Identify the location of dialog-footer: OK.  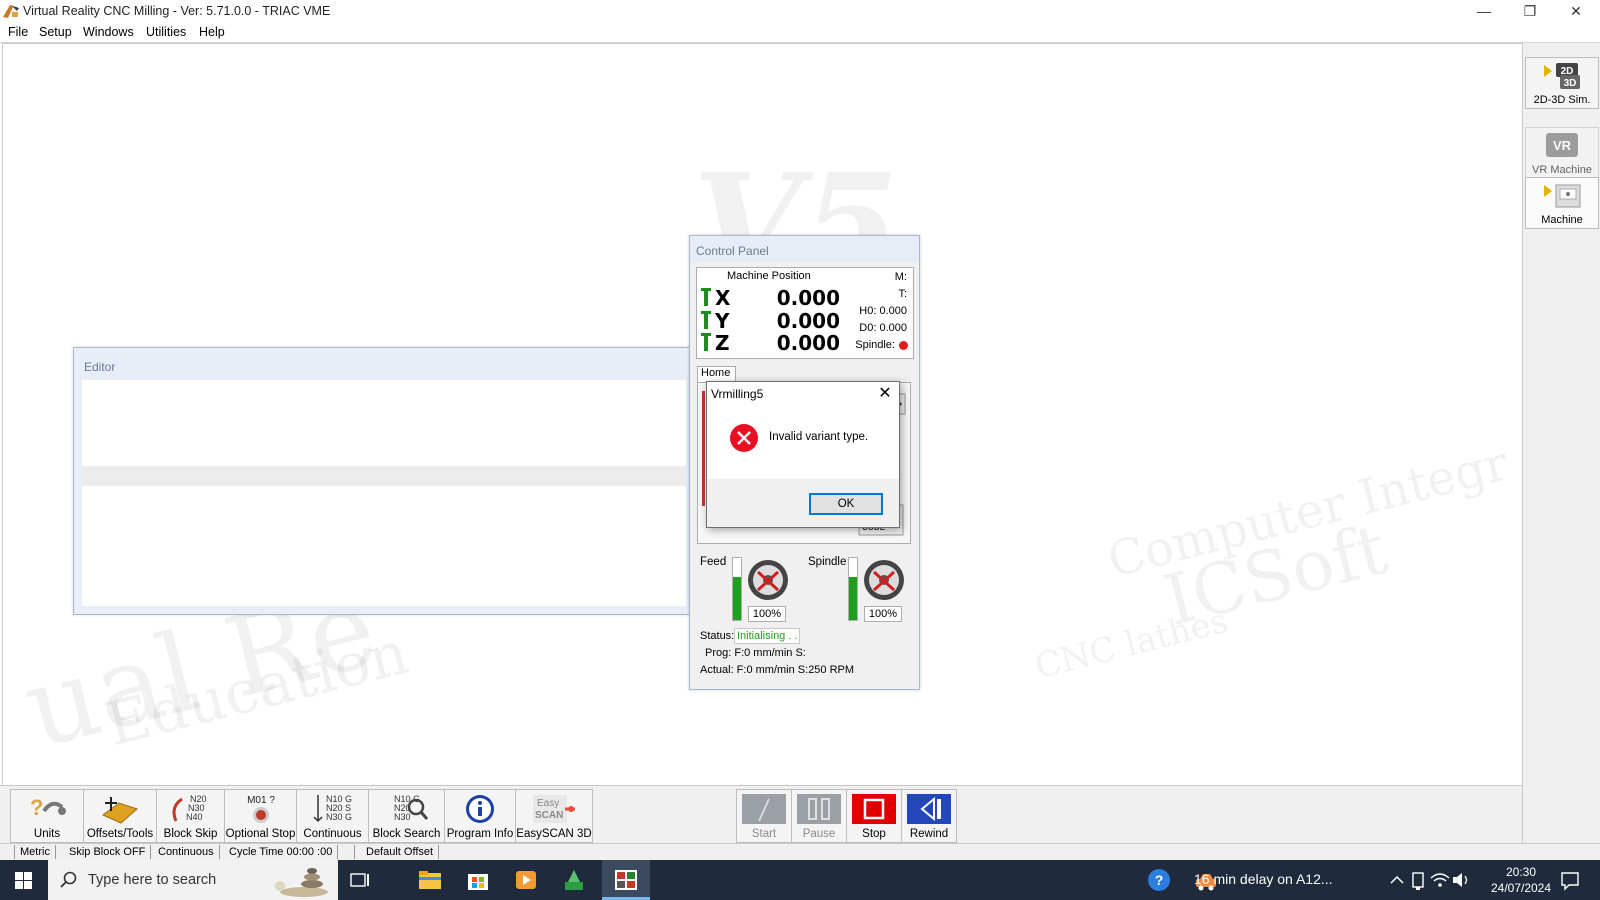
(803, 503).